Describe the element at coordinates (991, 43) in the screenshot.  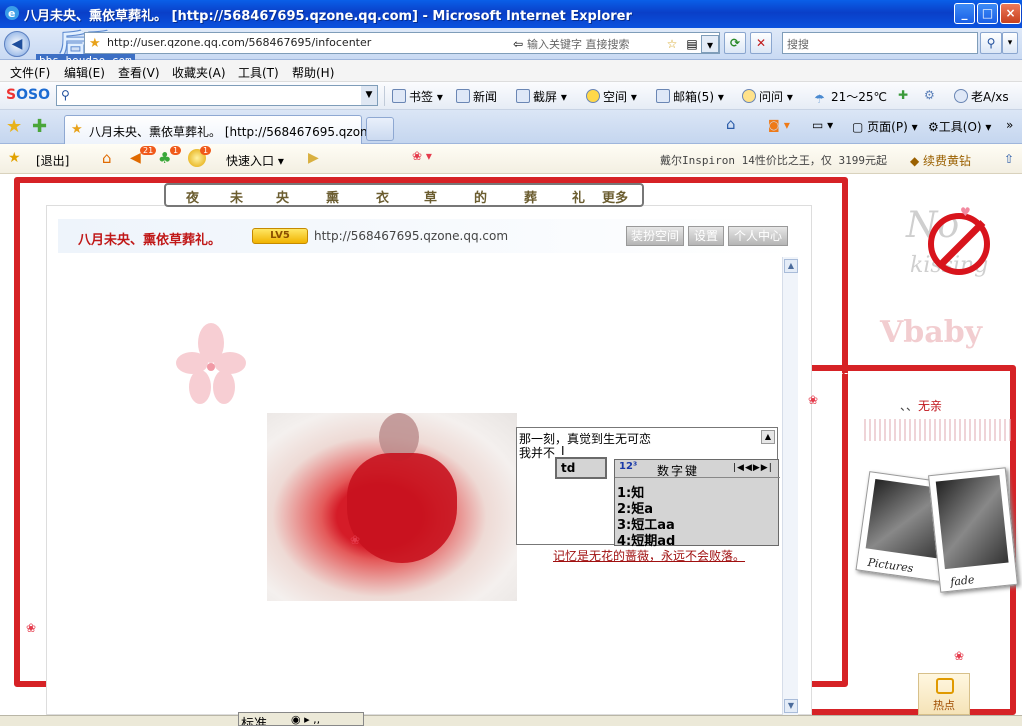
I see `search-icon: ⚲` at that location.